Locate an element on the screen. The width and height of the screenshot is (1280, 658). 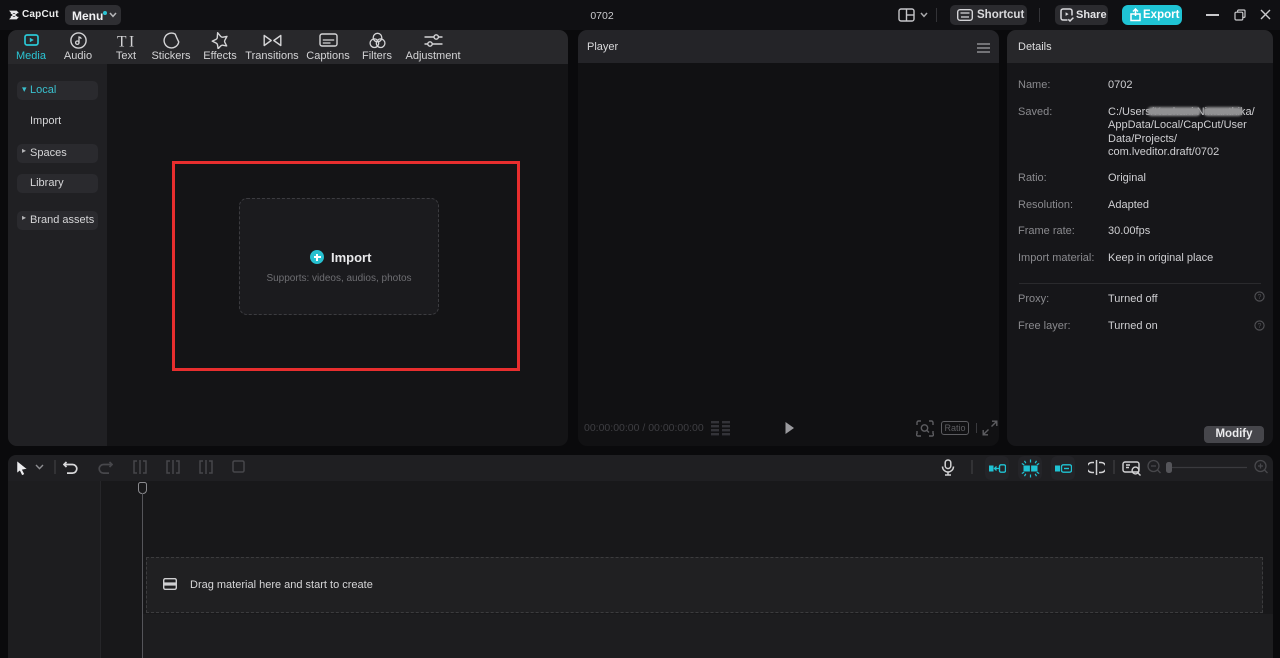
svg-text: T is located at coordinates (122, 40).